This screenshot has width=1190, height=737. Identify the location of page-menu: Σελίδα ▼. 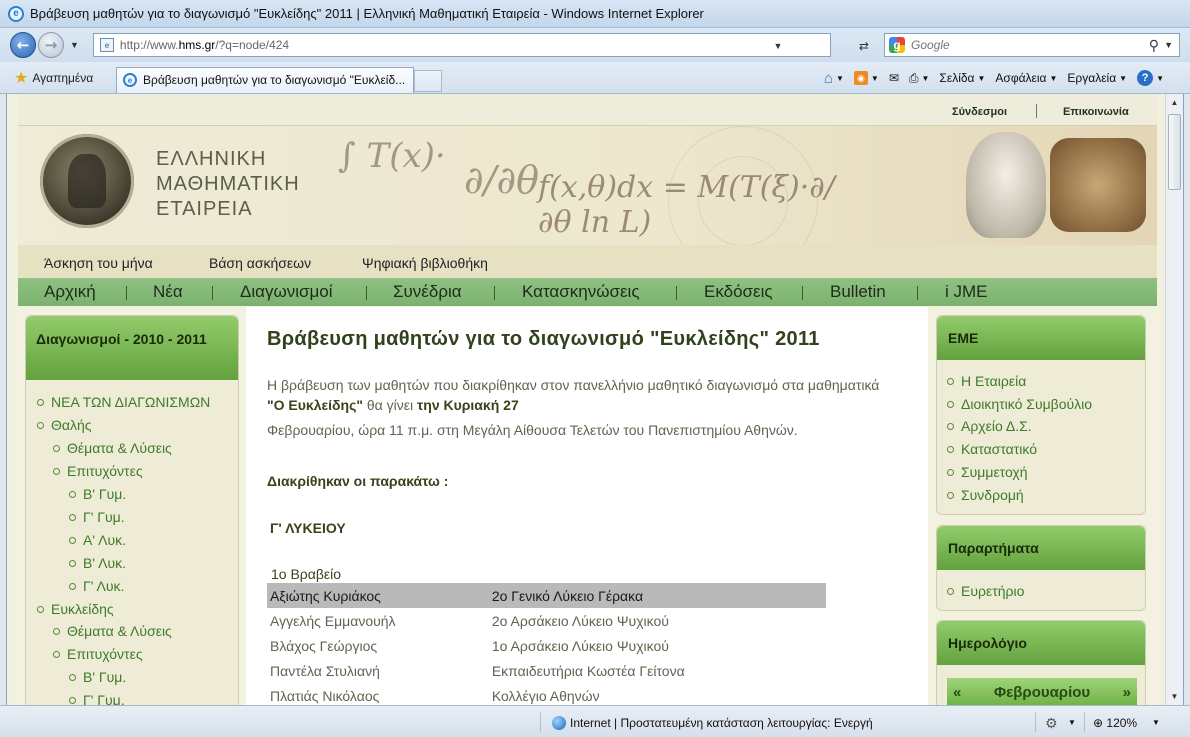
(962, 78).